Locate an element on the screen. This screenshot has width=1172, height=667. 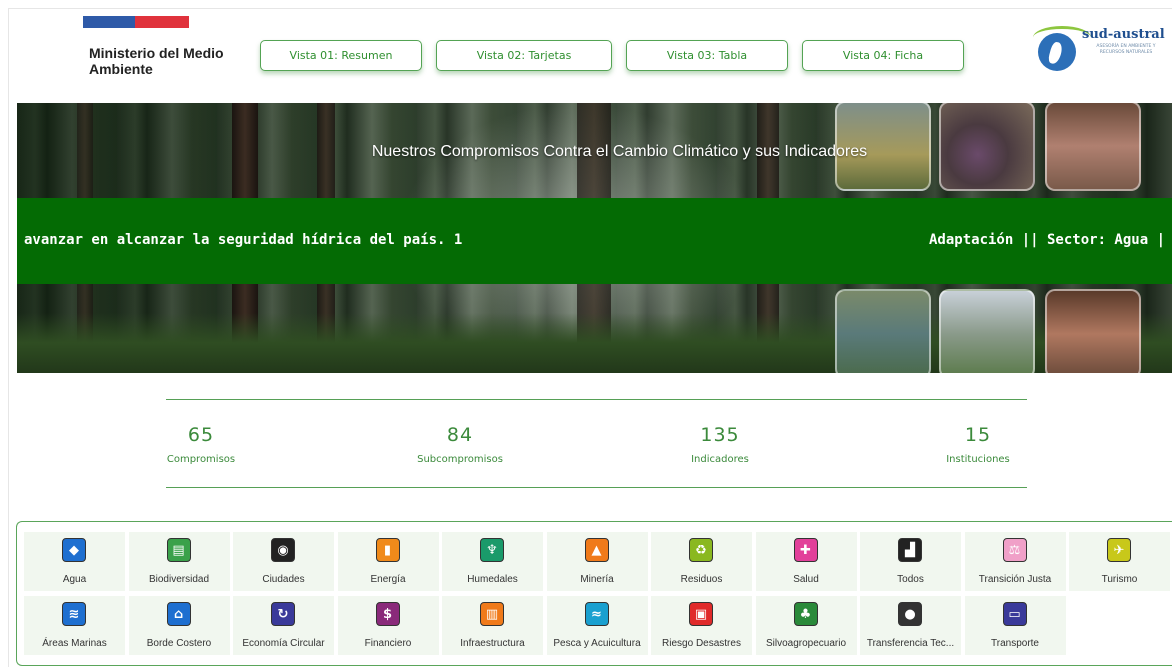
sector-infraestructura-button: ▥ Infraestructura is located at coordinates (492, 625).